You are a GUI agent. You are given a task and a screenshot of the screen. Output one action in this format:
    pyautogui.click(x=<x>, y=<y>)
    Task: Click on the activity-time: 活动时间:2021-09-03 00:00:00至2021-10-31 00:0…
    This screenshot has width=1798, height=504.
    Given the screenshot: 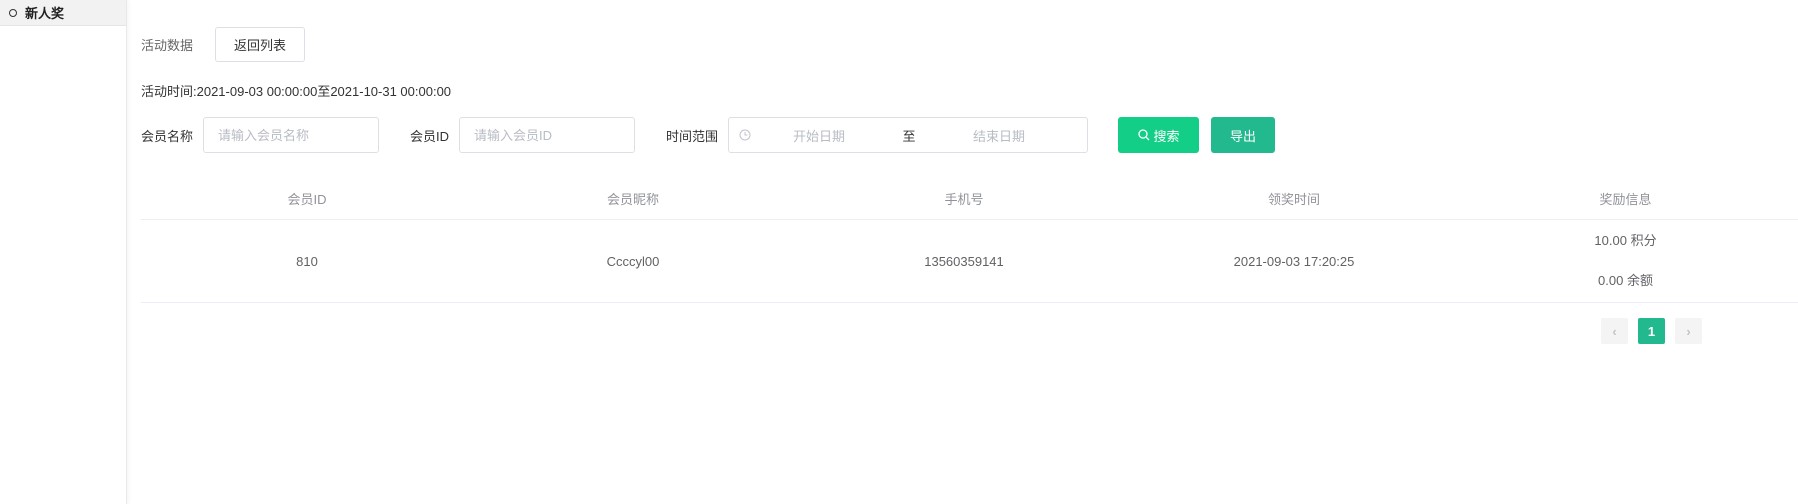 What is the action you would take?
    pyautogui.click(x=296, y=91)
    